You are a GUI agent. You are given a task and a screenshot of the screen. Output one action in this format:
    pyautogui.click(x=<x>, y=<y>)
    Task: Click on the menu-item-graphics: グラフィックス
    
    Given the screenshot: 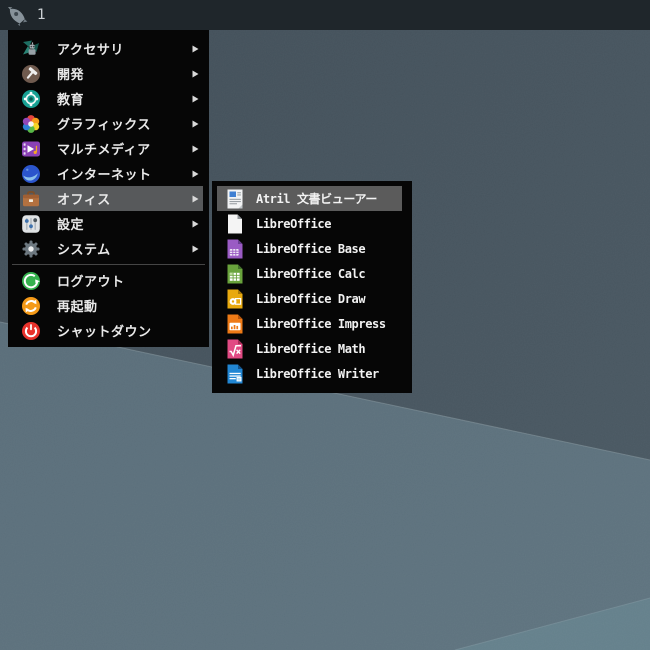 What is the action you would take?
    pyautogui.click(x=111, y=123)
    